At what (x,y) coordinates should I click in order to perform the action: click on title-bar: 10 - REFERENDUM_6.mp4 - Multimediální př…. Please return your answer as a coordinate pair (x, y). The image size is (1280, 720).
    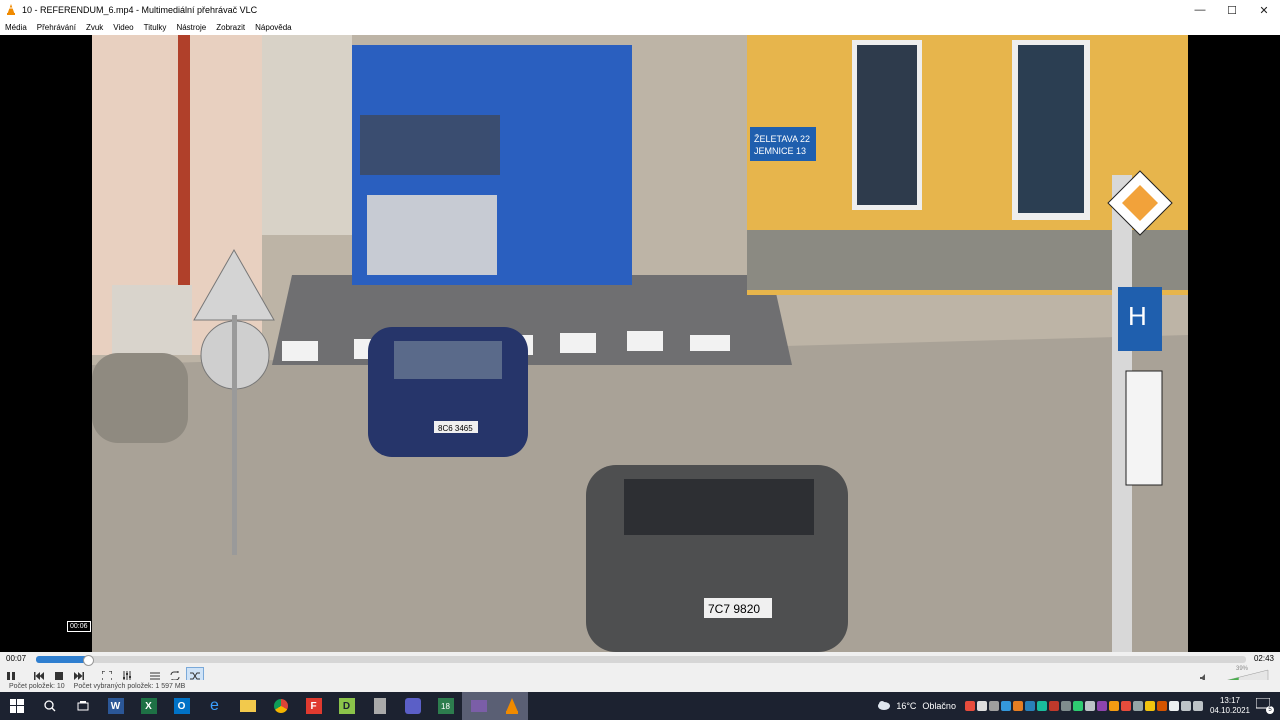
    Looking at the image, I should click on (640, 10).